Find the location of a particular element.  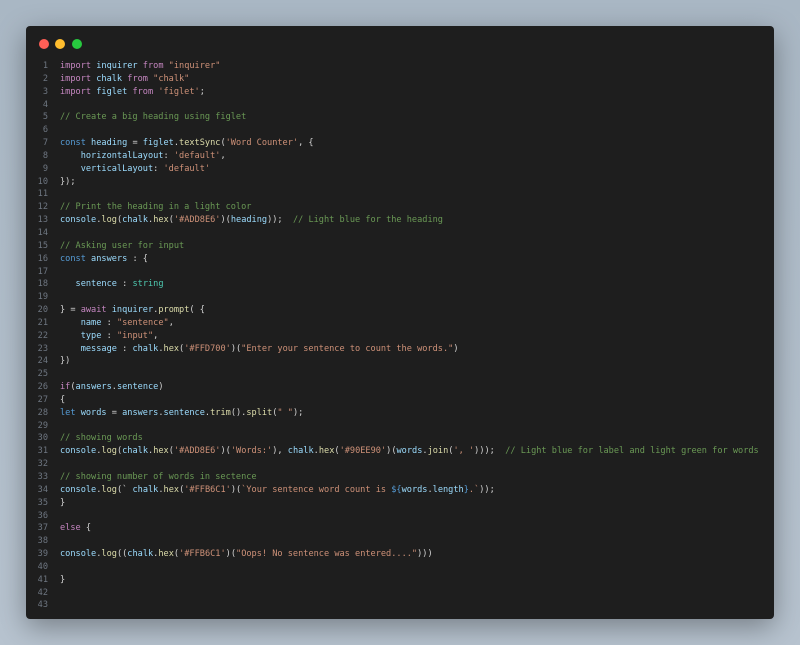

code-token: answers is located at coordinates (93, 387).